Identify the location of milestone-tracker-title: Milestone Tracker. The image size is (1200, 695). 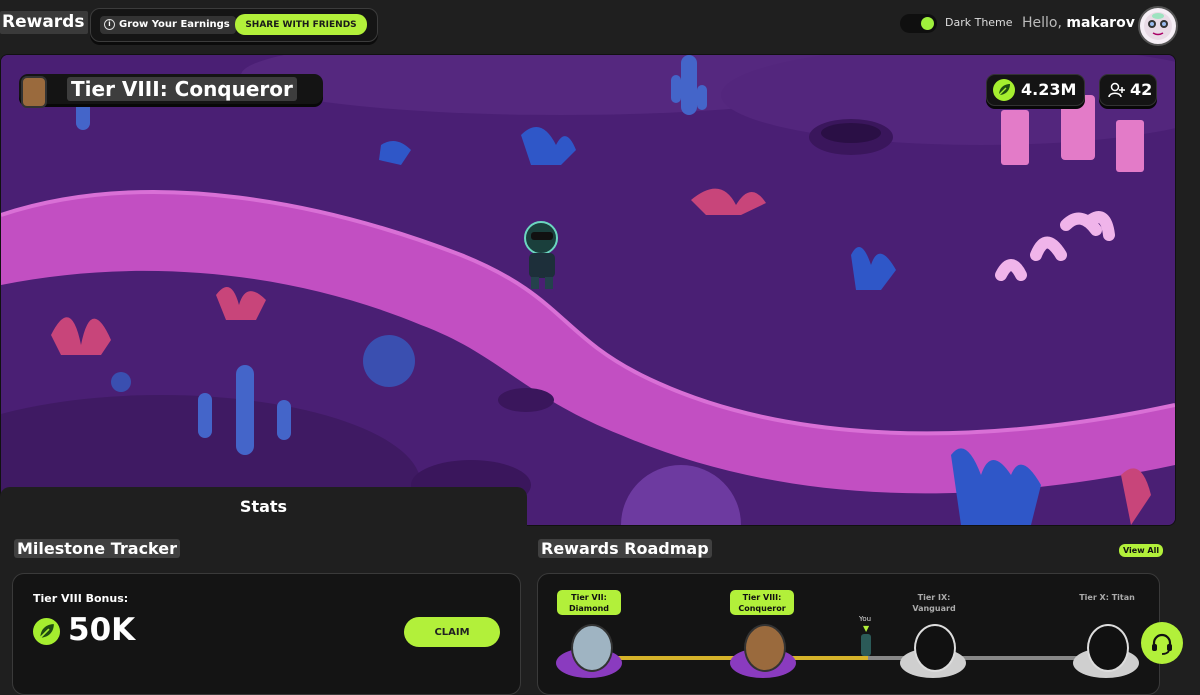
(97, 548).